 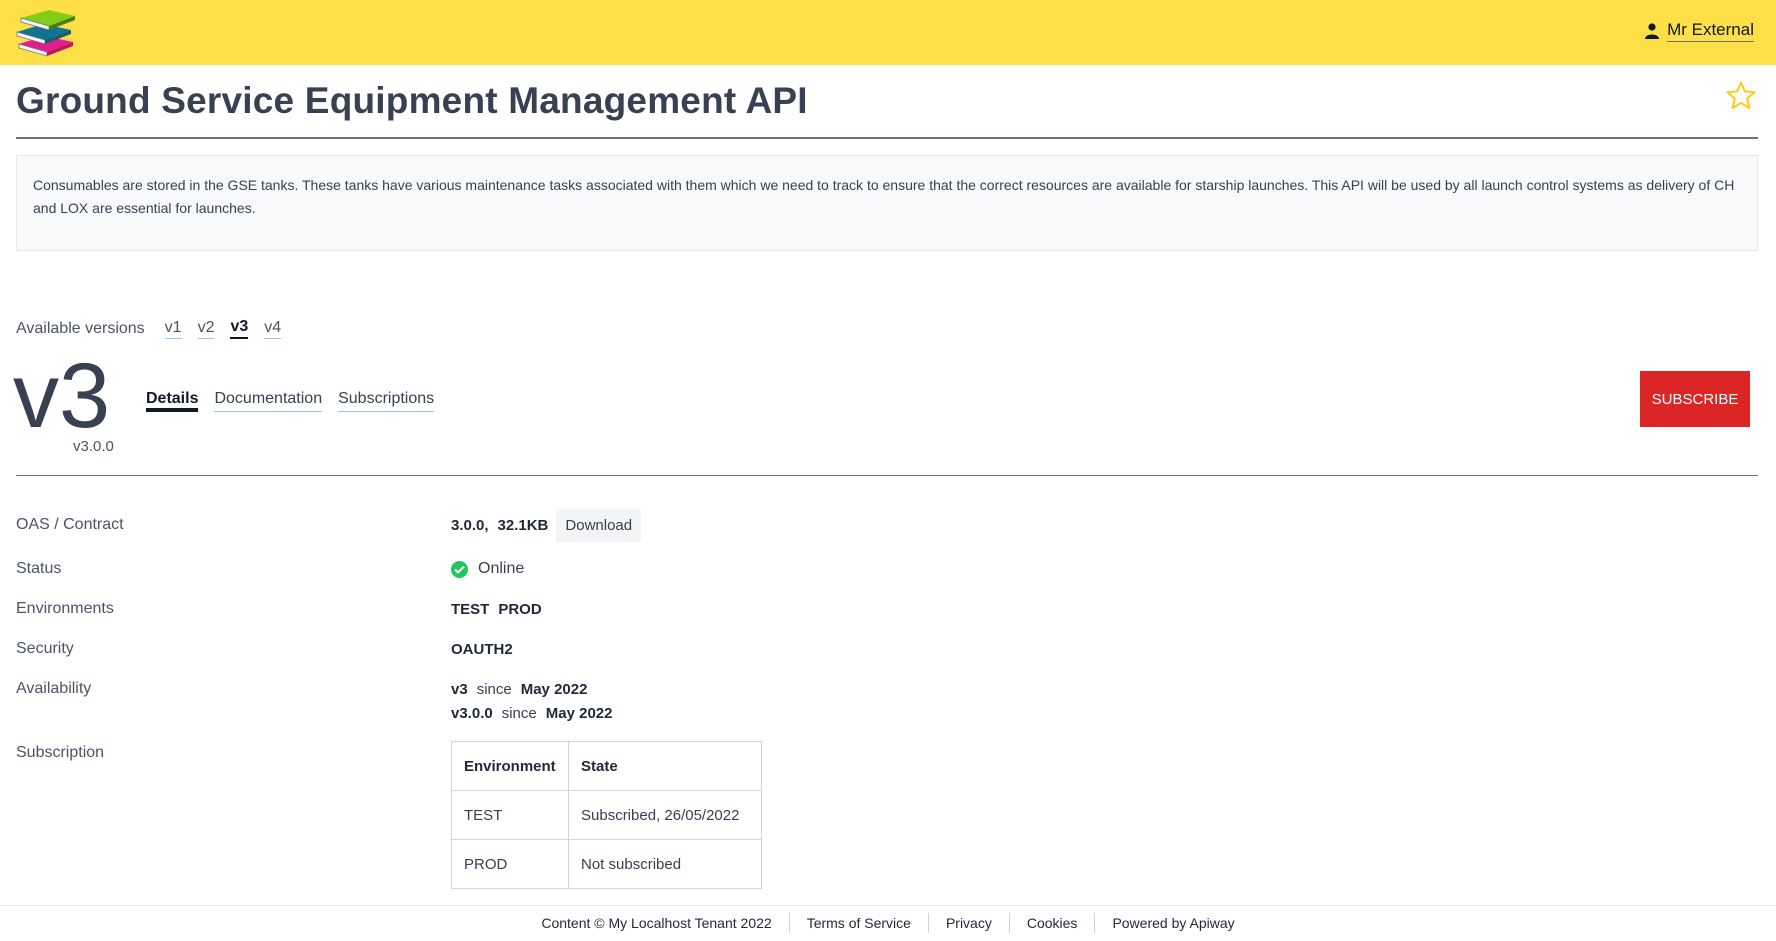 I want to click on footer-link-terms: Terms of Service, so click(x=859, y=923).